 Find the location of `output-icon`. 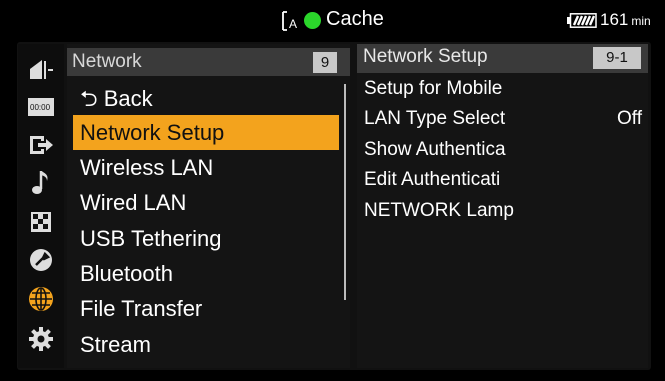

output-icon is located at coordinates (41, 145).